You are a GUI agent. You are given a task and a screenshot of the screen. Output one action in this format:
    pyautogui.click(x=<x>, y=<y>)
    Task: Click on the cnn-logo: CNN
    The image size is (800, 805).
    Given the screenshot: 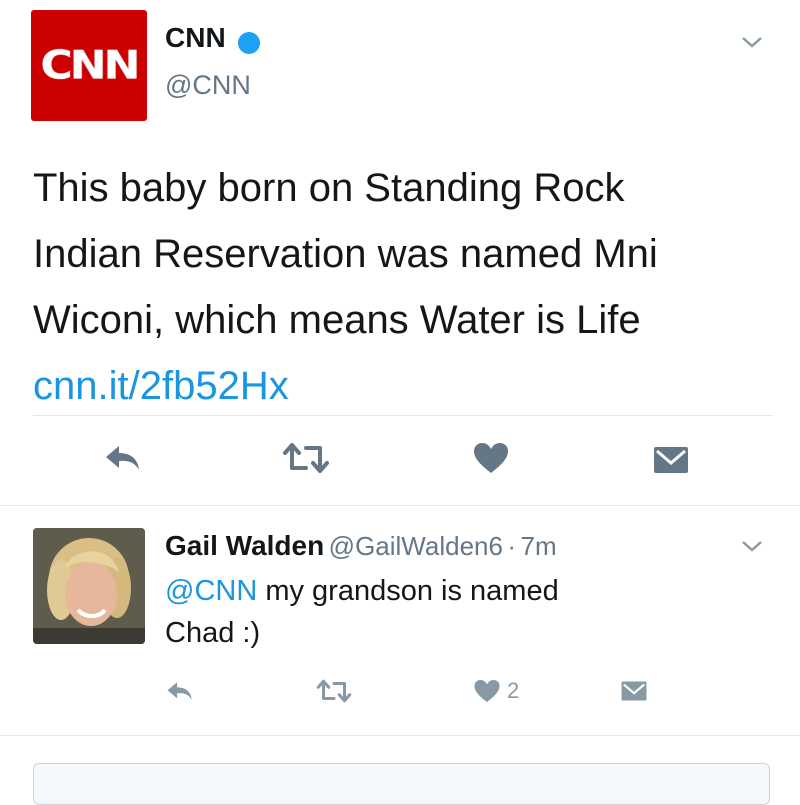 What is the action you would take?
    pyautogui.click(x=89, y=65)
    